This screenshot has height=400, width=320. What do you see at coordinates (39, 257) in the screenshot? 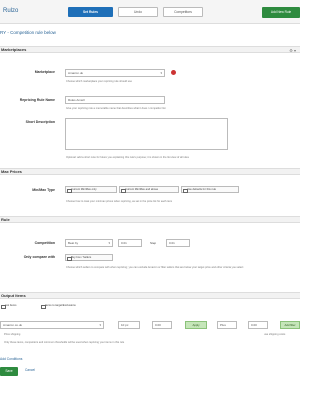
I see `compare-label: Only compare with` at bounding box center [39, 257].